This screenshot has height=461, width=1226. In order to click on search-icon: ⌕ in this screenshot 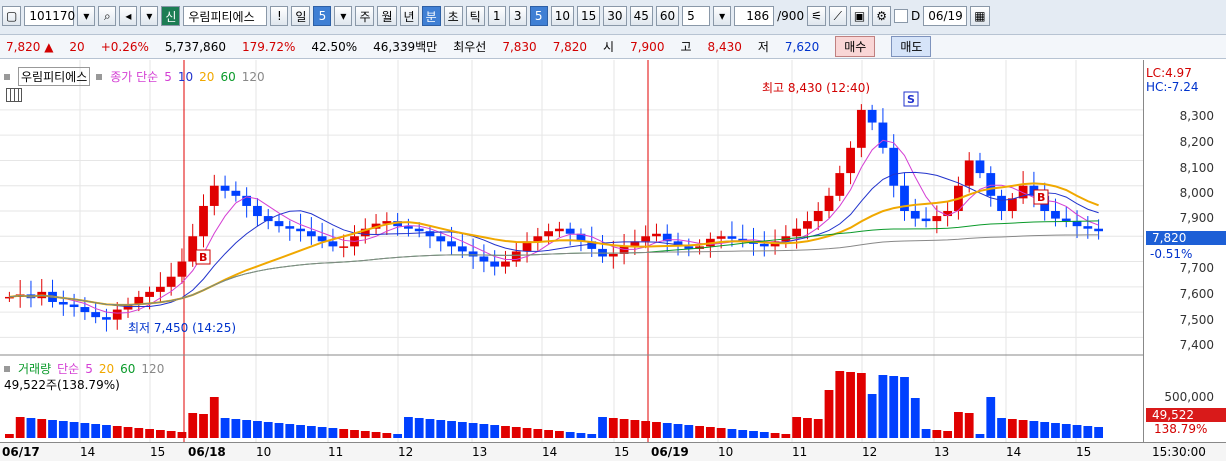, I will do `click(107, 16)`.